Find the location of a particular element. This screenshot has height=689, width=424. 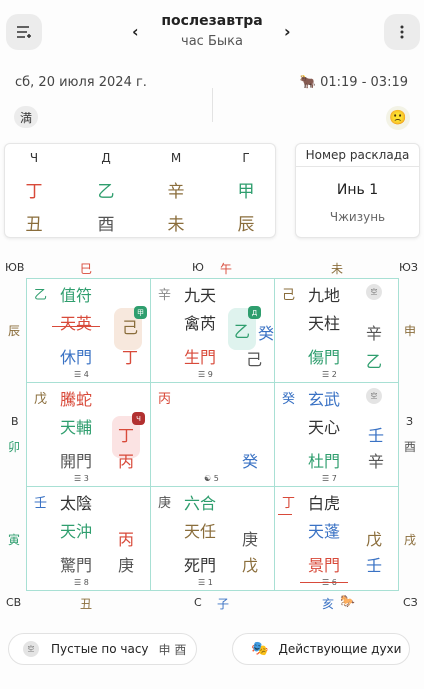

palace-spirit: 六合 is located at coordinates (200, 503).